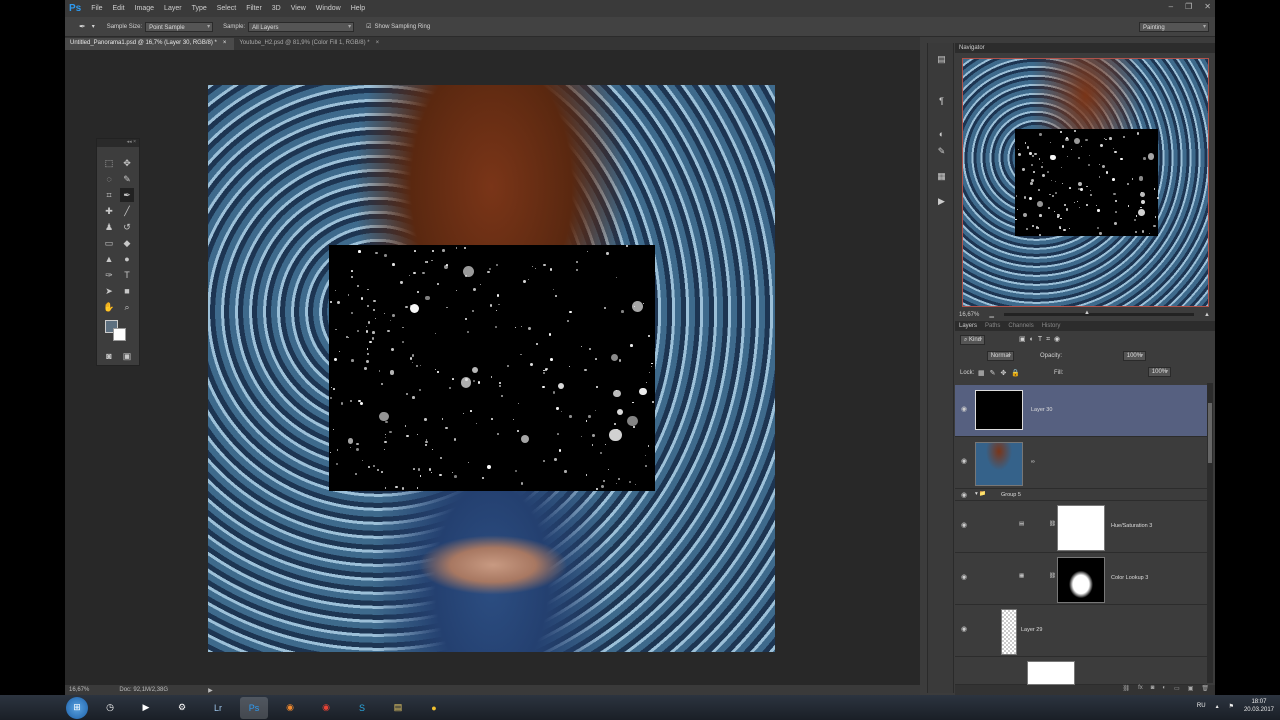 Image resolution: width=1280 pixels, height=720 pixels. I want to click on scrollbar-thumb, so click(1210, 433).